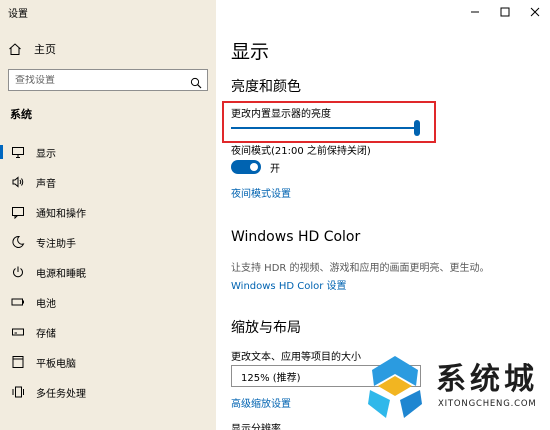  What do you see at coordinates (46, 334) in the screenshot?
I see `sidebar-item-label: 存储` at bounding box center [46, 334].